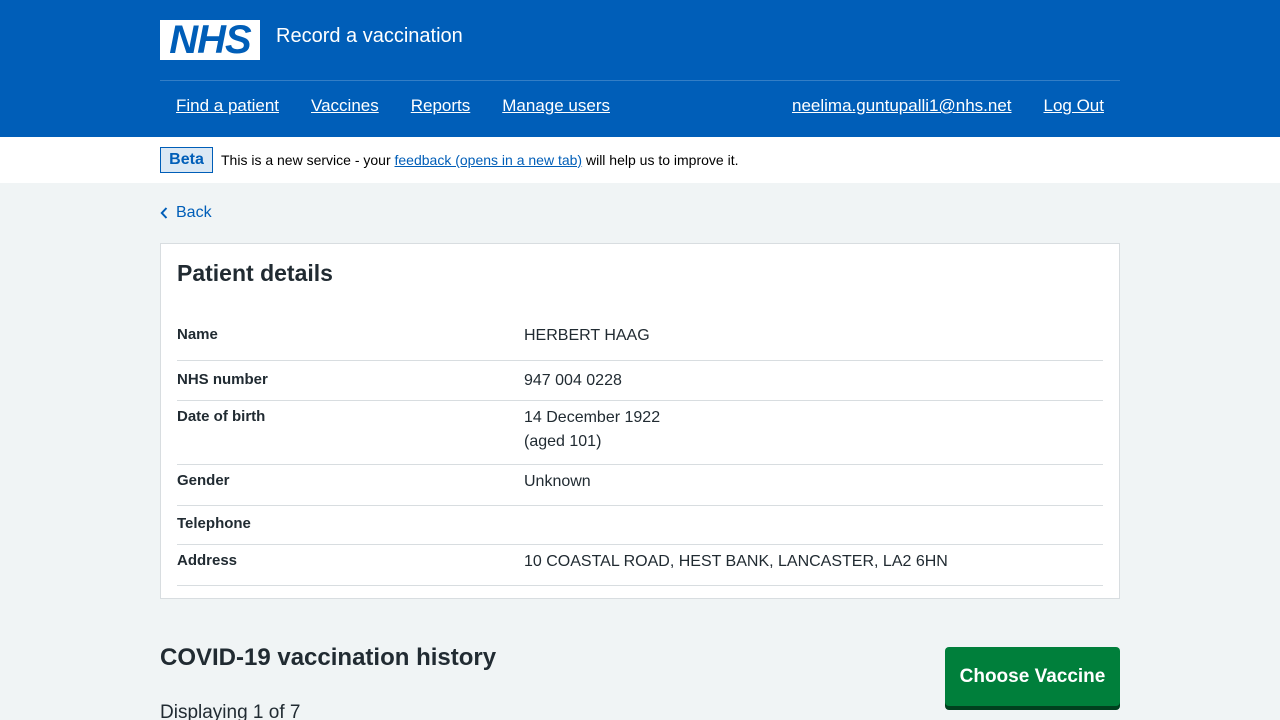  Describe the element at coordinates (441, 106) in the screenshot. I see `nav-reports: Reports` at that location.